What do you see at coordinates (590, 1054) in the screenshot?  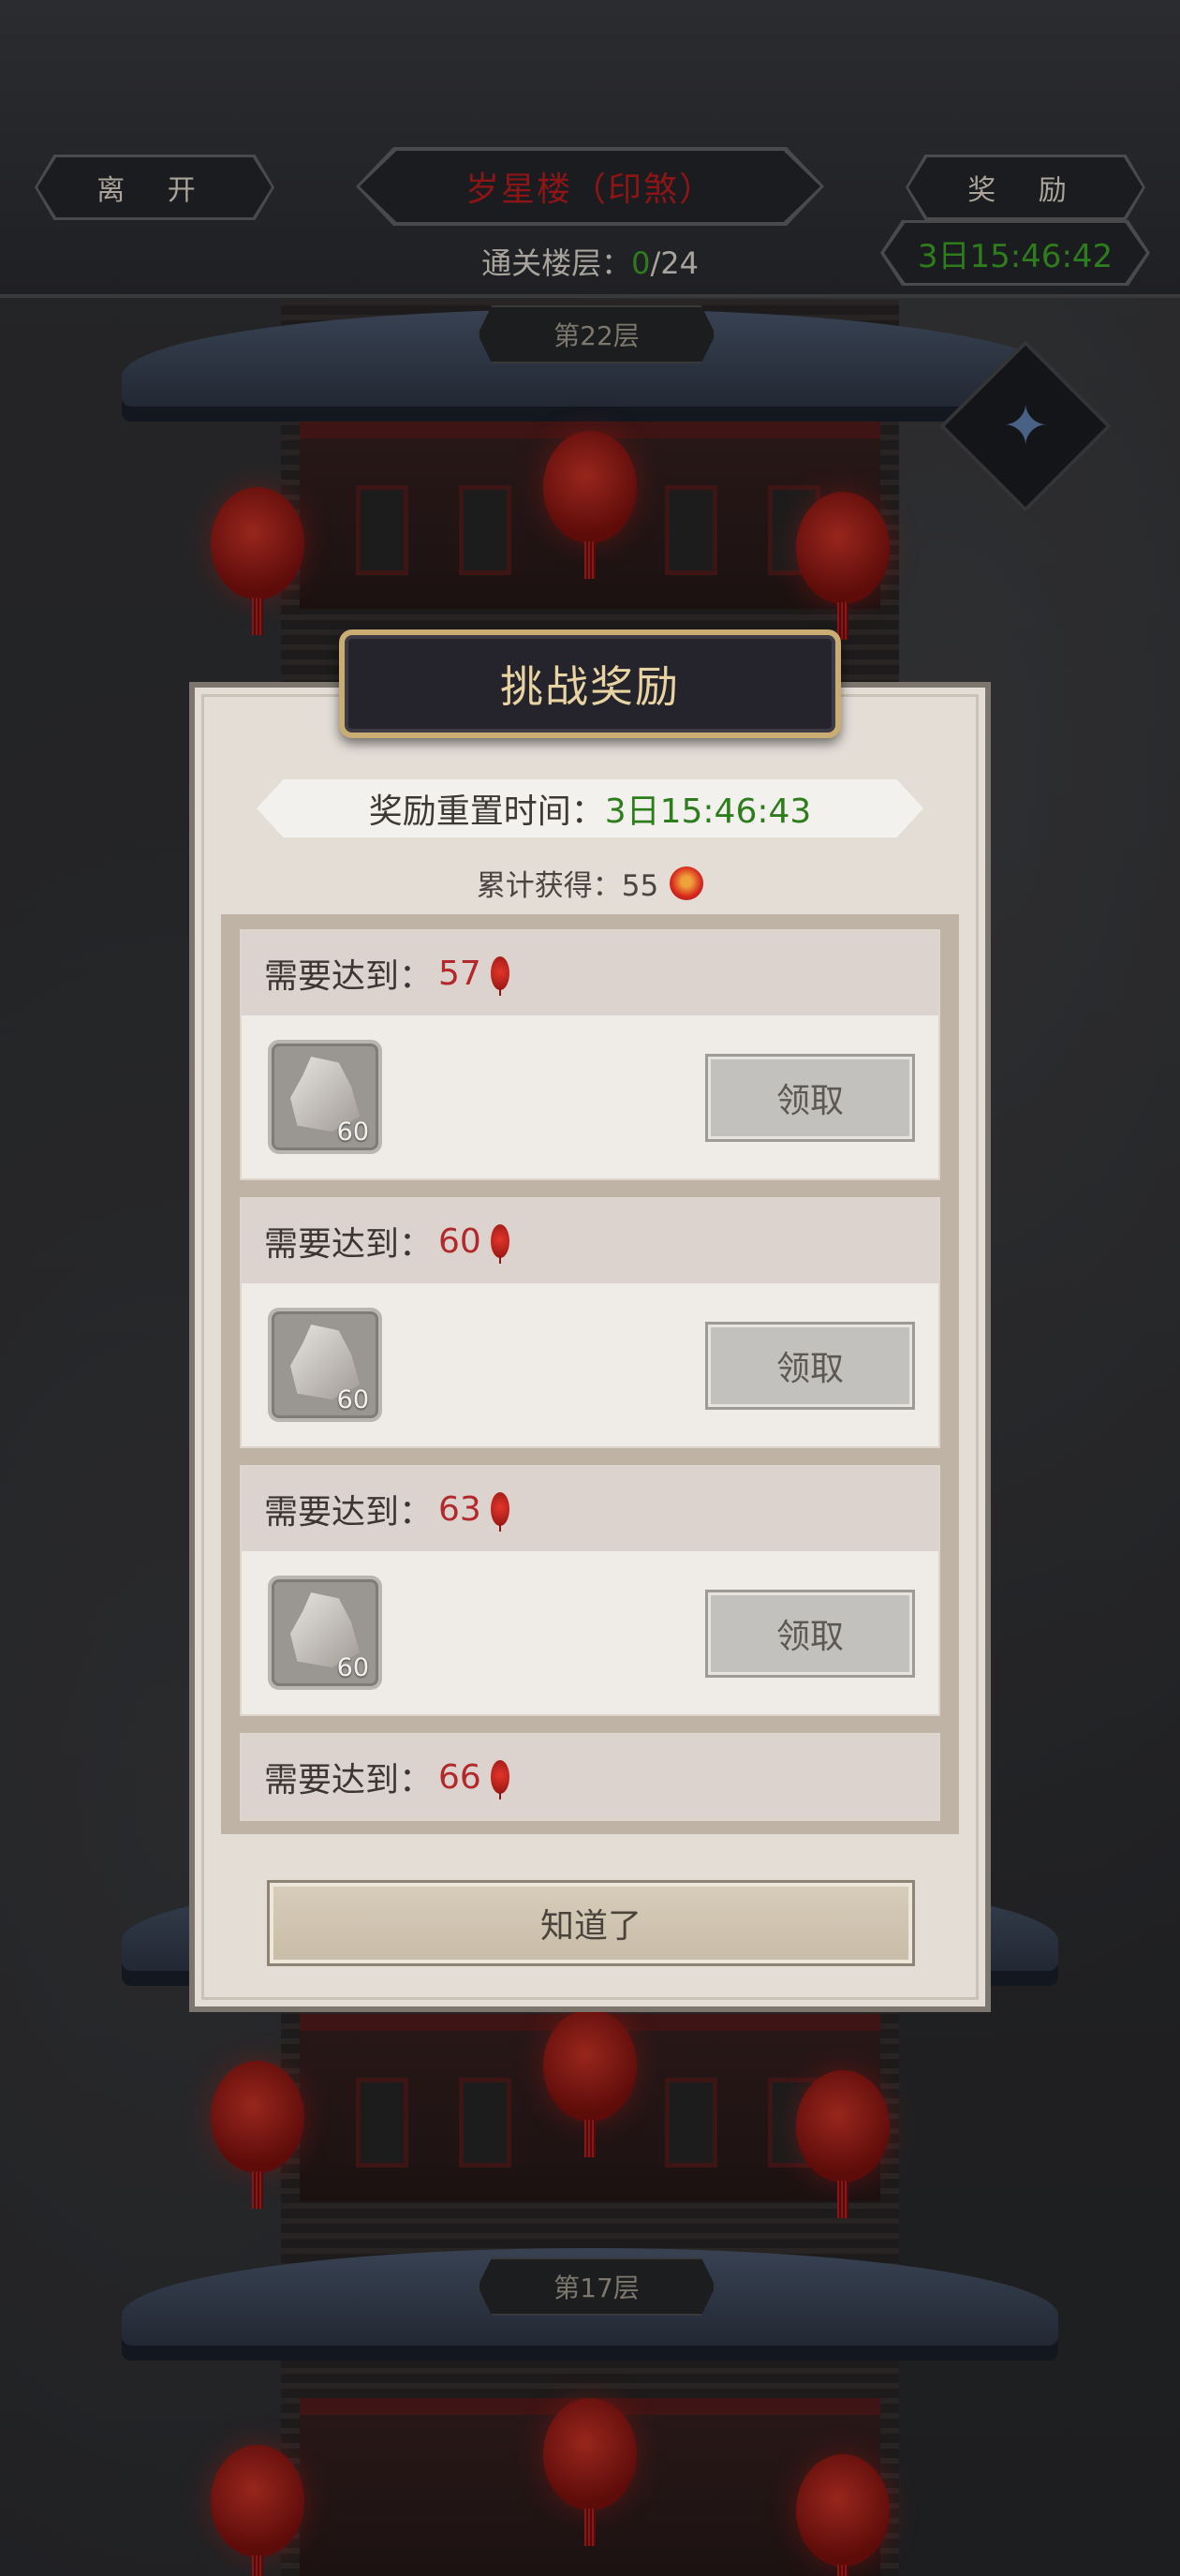 I see `reward-row: 需要达到： 57 60 领取` at bounding box center [590, 1054].